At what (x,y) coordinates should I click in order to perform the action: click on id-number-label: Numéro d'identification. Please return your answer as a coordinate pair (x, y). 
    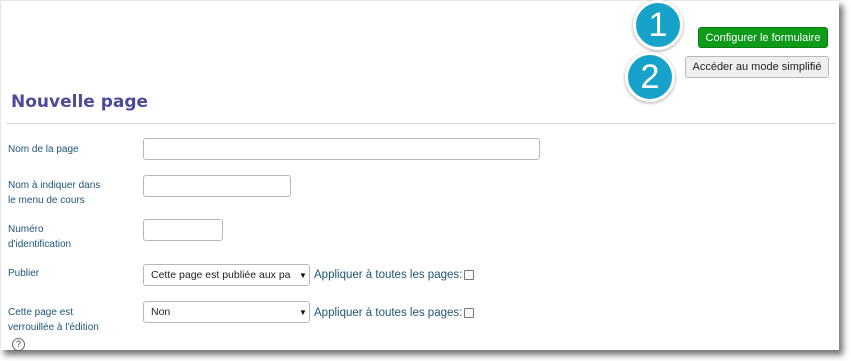
    Looking at the image, I should click on (39, 237).